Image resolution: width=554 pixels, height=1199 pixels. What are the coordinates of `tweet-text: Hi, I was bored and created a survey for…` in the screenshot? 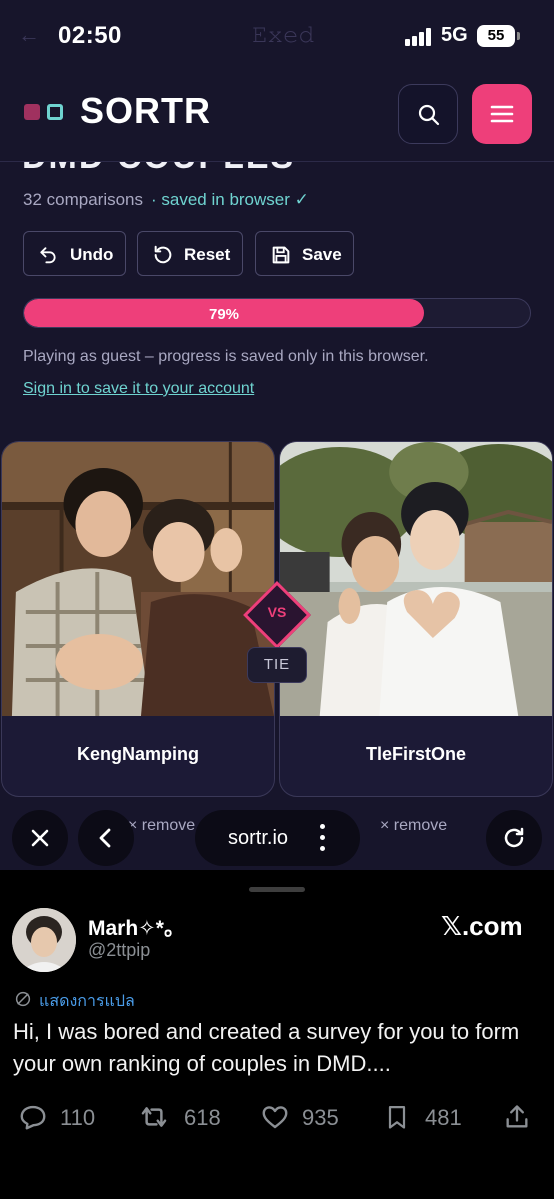 It's located at (266, 1047).